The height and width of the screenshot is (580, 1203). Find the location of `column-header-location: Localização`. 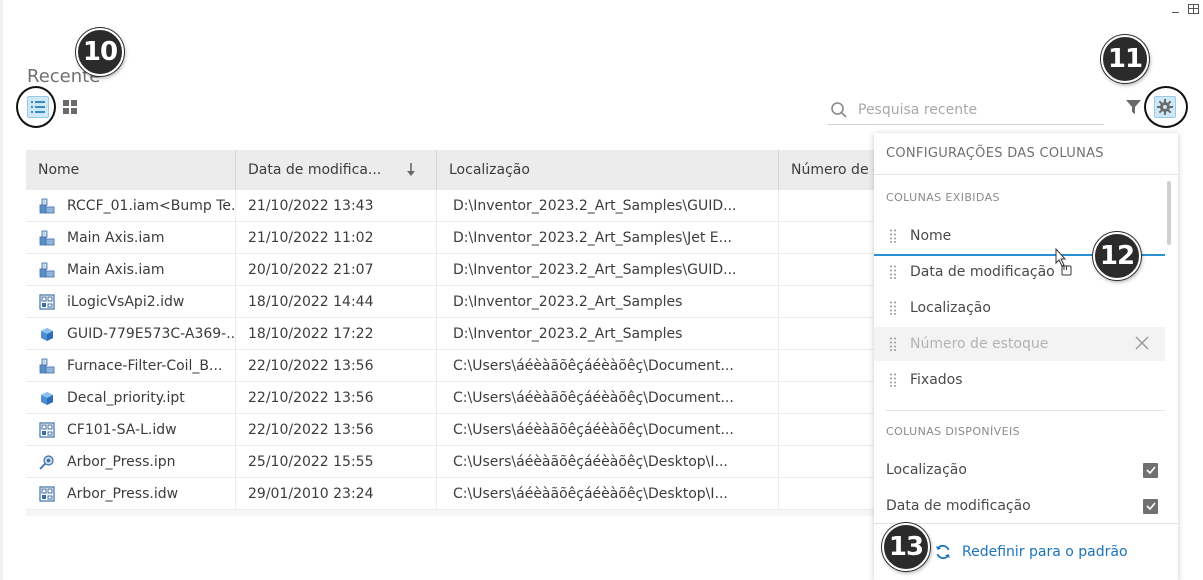

column-header-location: Localização is located at coordinates (608, 170).